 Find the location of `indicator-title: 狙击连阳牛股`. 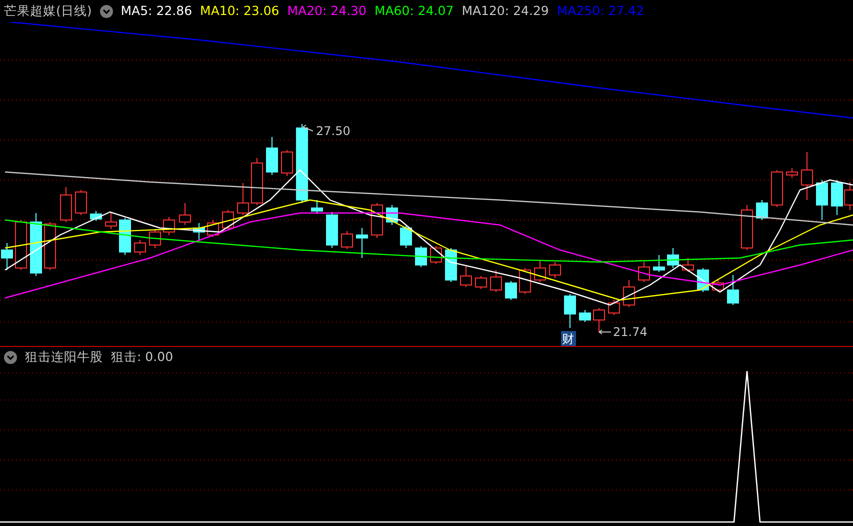

indicator-title: 狙击连阳牛股 is located at coordinates (64, 357).